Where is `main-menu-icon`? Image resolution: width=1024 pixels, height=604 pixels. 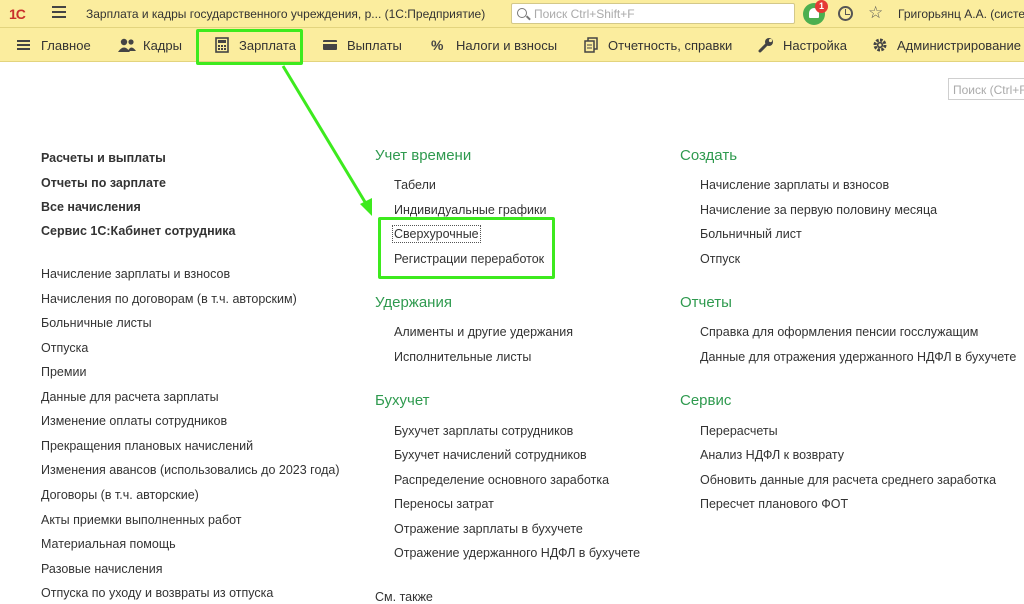 main-menu-icon is located at coordinates (59, 13).